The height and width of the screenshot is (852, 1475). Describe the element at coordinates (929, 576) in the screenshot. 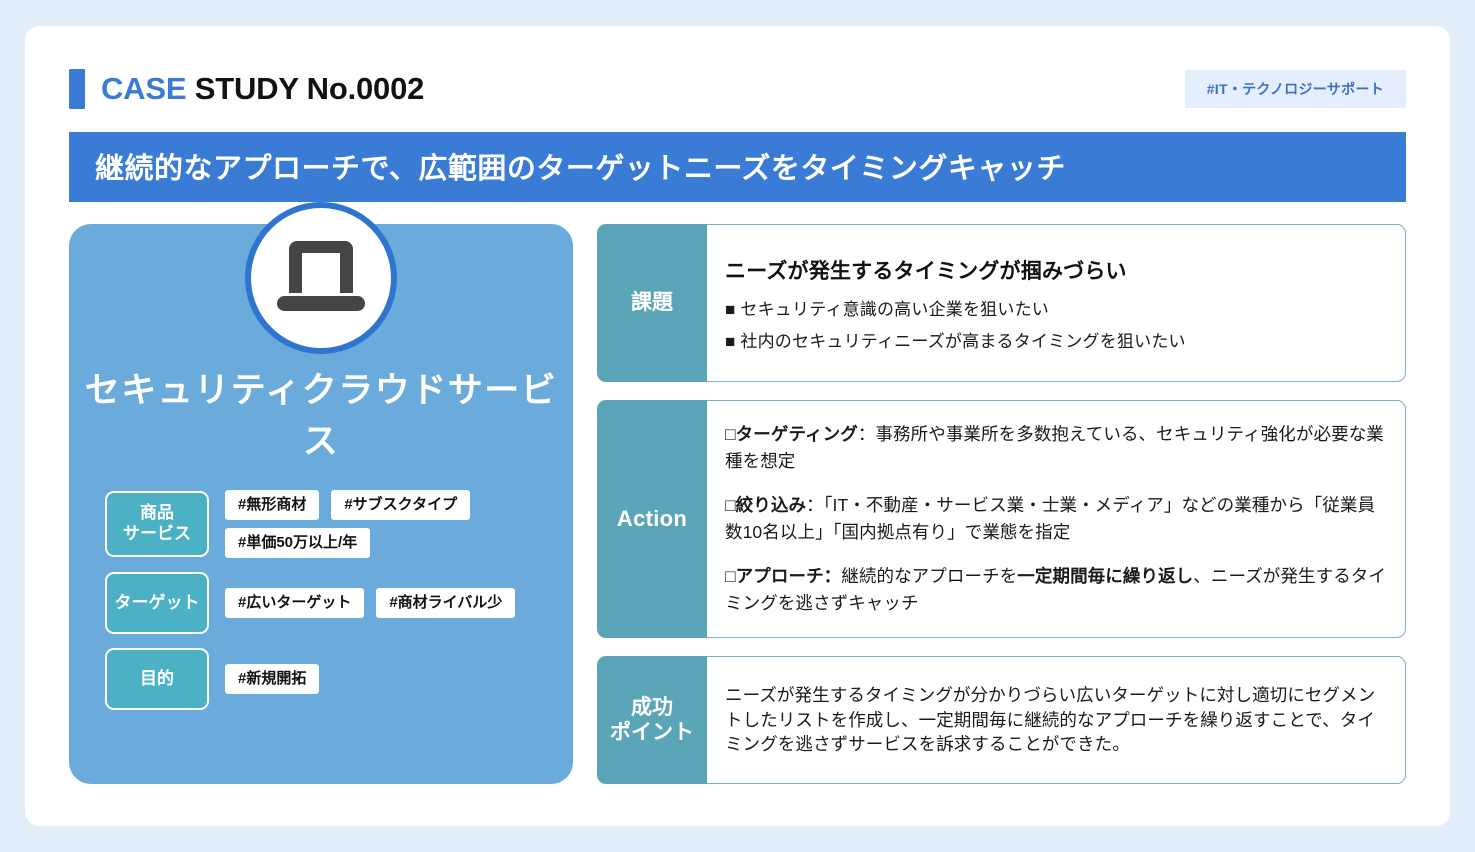

I see `action-text: 継続的なアプローチを` at that location.